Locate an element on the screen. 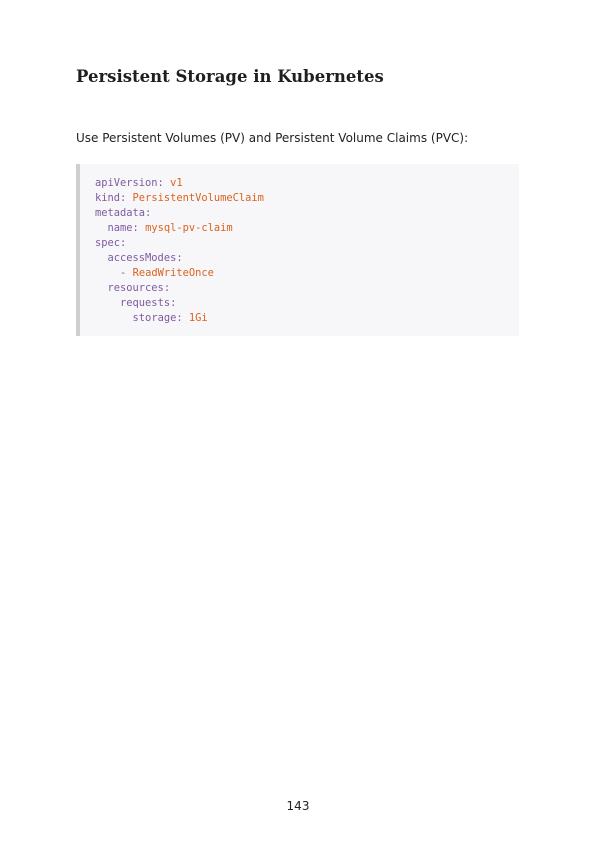 This screenshot has height=842, width=596. code-line: - ReadWriteOnce is located at coordinates (307, 273).